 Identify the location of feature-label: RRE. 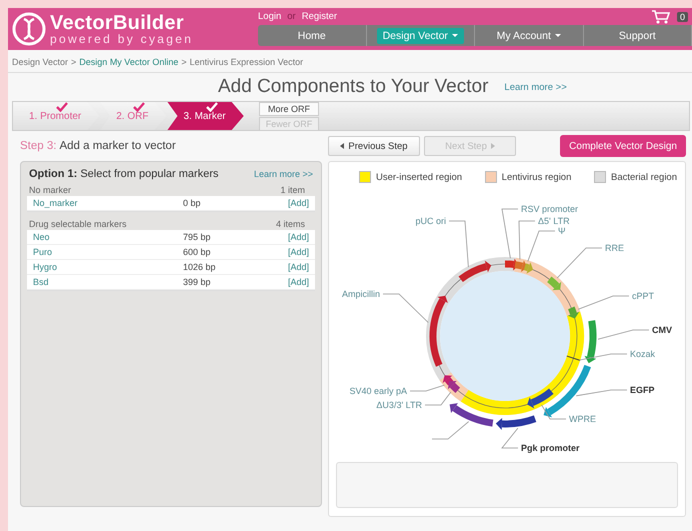
(614, 248).